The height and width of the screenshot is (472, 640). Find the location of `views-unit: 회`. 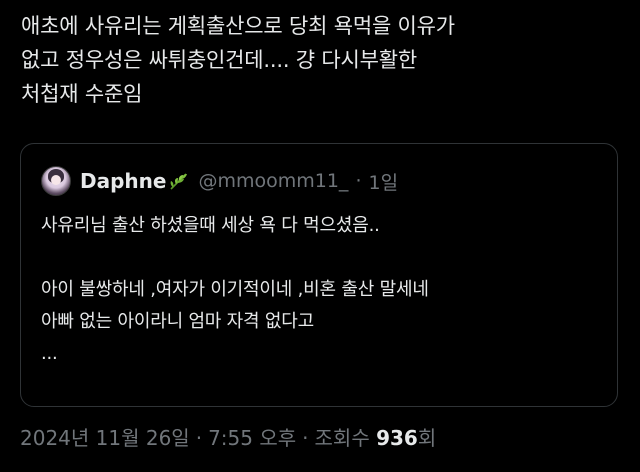

views-unit: 회 is located at coordinates (427, 438).